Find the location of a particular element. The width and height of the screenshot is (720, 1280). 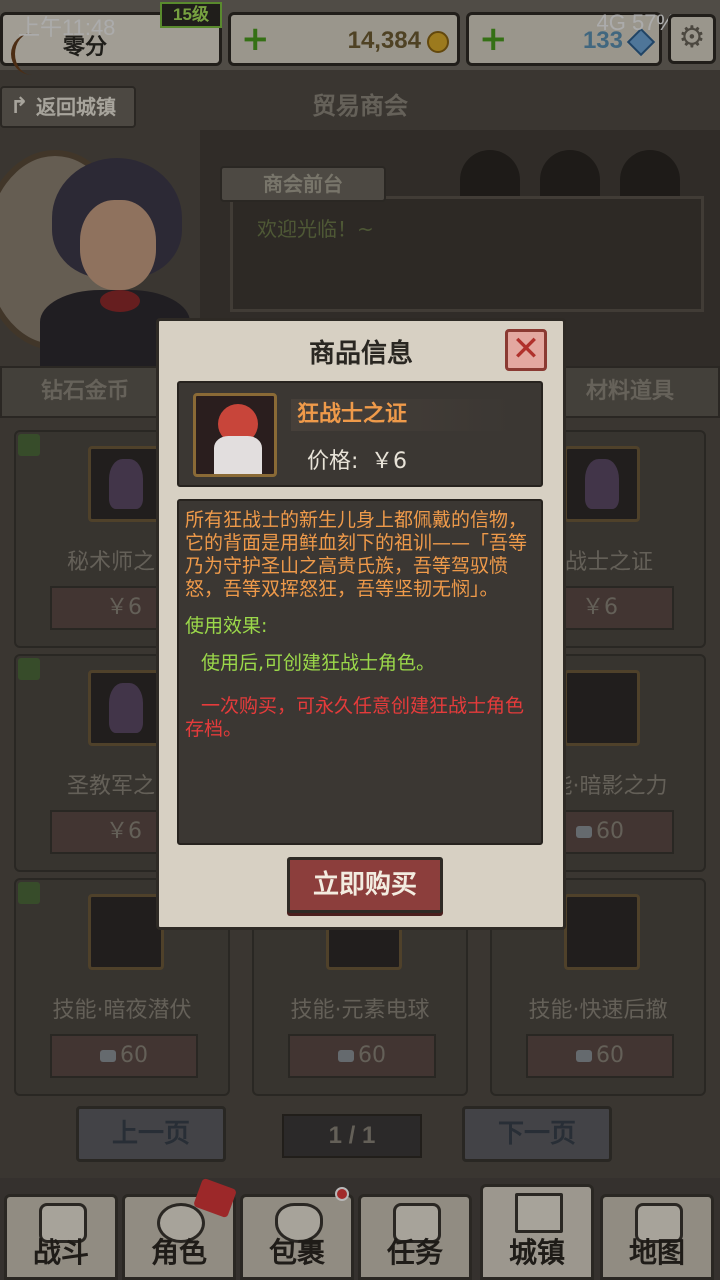

close-button: ✕ is located at coordinates (526, 350).